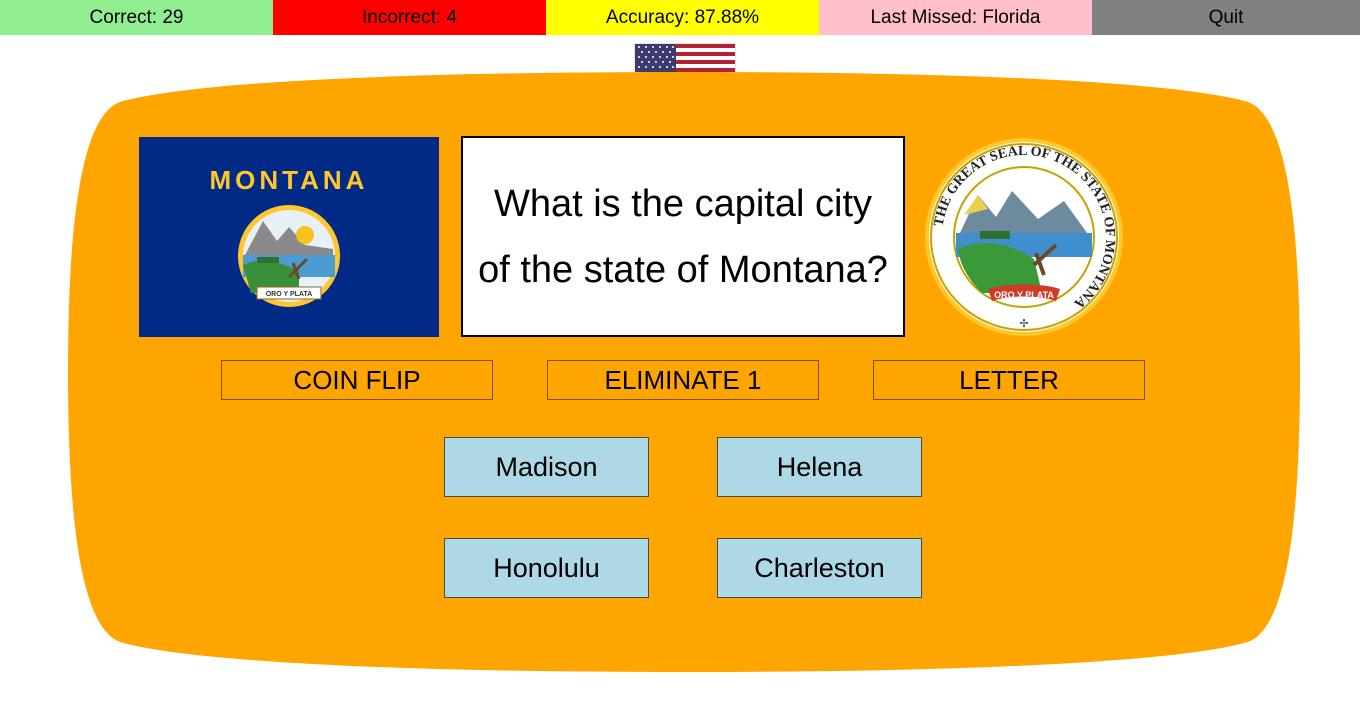 Image resolution: width=1361 pixels, height=705 pixels. What do you see at coordinates (819, 467) in the screenshot?
I see `answer-button: Helena` at bounding box center [819, 467].